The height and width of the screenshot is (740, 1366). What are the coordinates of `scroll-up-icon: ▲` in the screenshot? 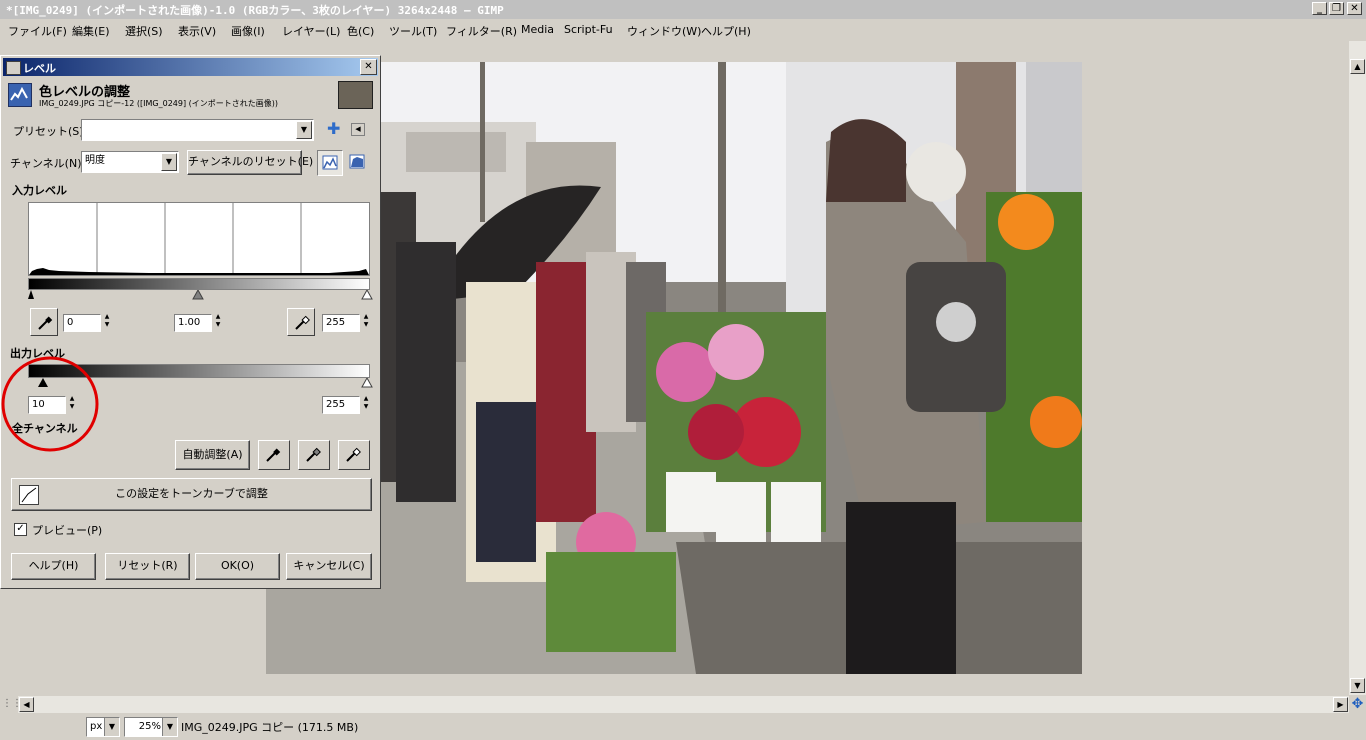 It's located at (1357, 66).